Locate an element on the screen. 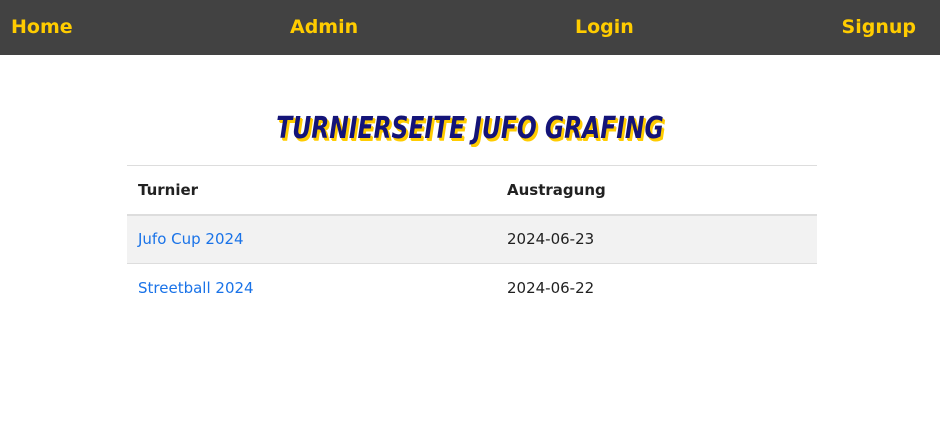 The width and height of the screenshot is (940, 425). page-title: Turnierseite Jufo Grafing is located at coordinates (470, 128).